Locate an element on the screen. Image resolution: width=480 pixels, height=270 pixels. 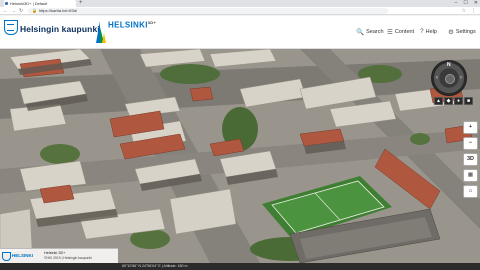
forward-icon: → is located at coordinates (13, 11).